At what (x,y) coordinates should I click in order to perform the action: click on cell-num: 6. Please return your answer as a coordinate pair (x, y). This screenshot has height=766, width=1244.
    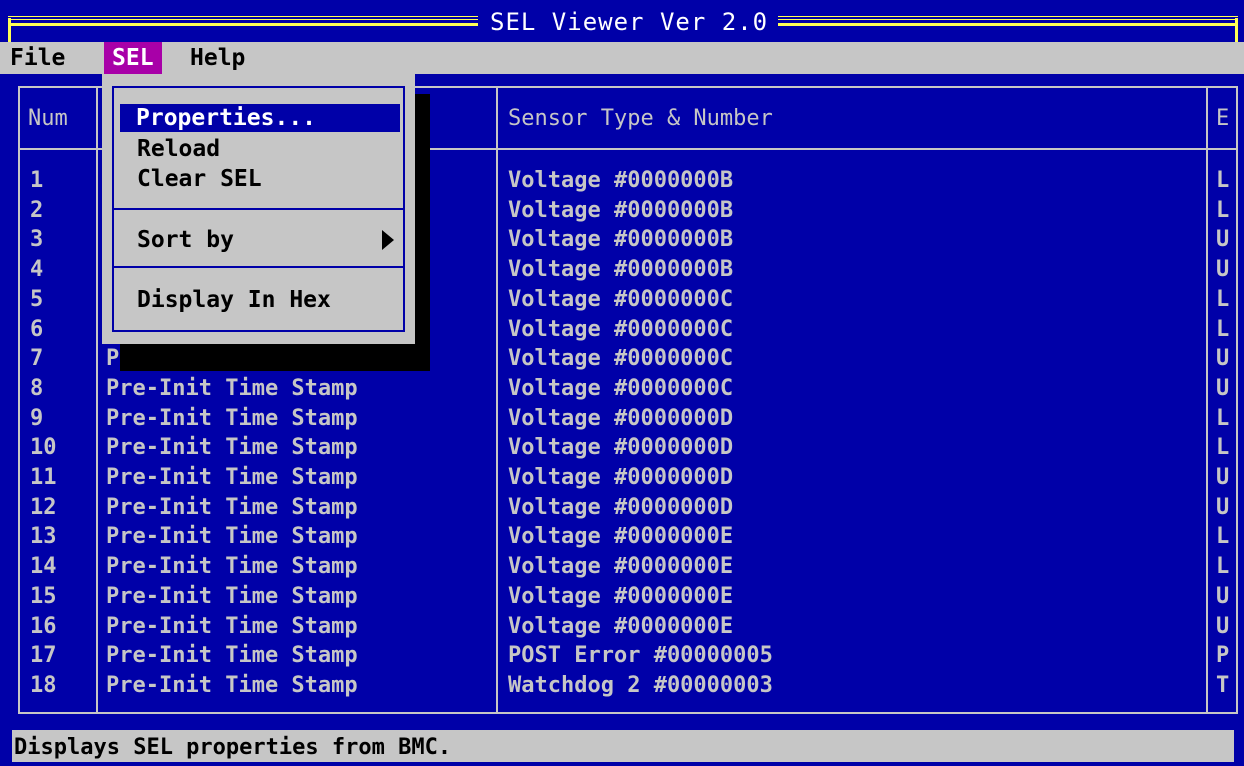
    Looking at the image, I should click on (37, 329).